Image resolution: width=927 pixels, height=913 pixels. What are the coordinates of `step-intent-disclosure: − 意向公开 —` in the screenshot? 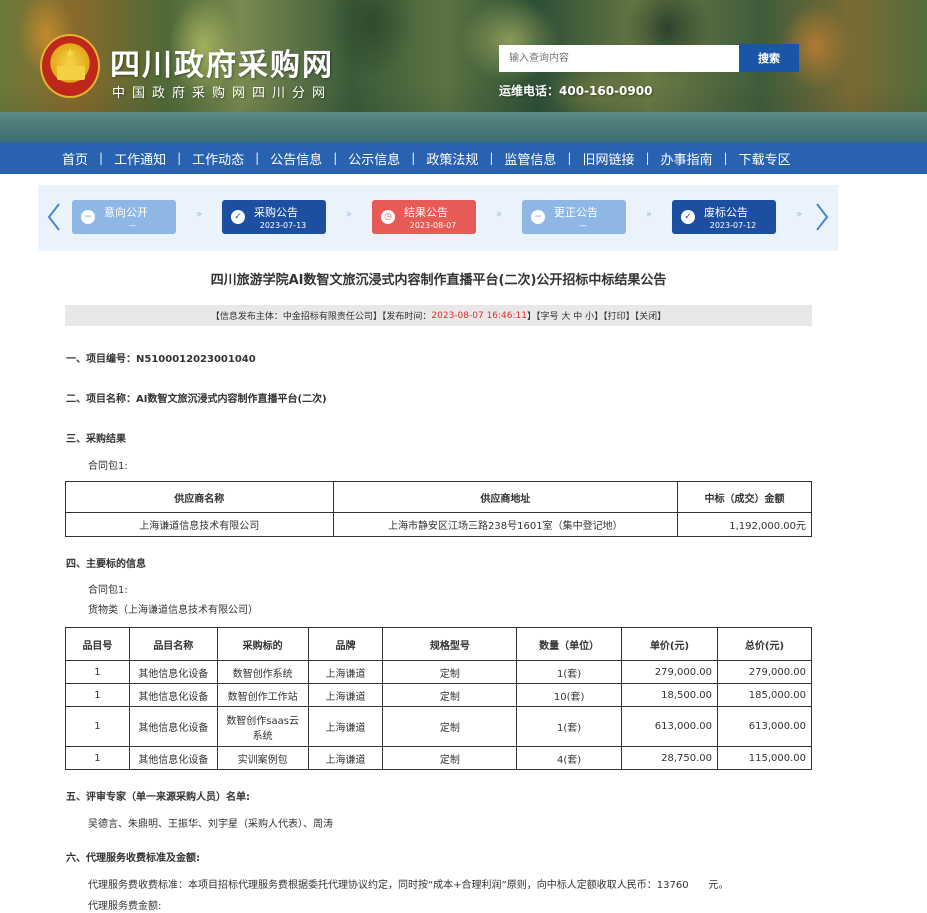 It's located at (124, 217).